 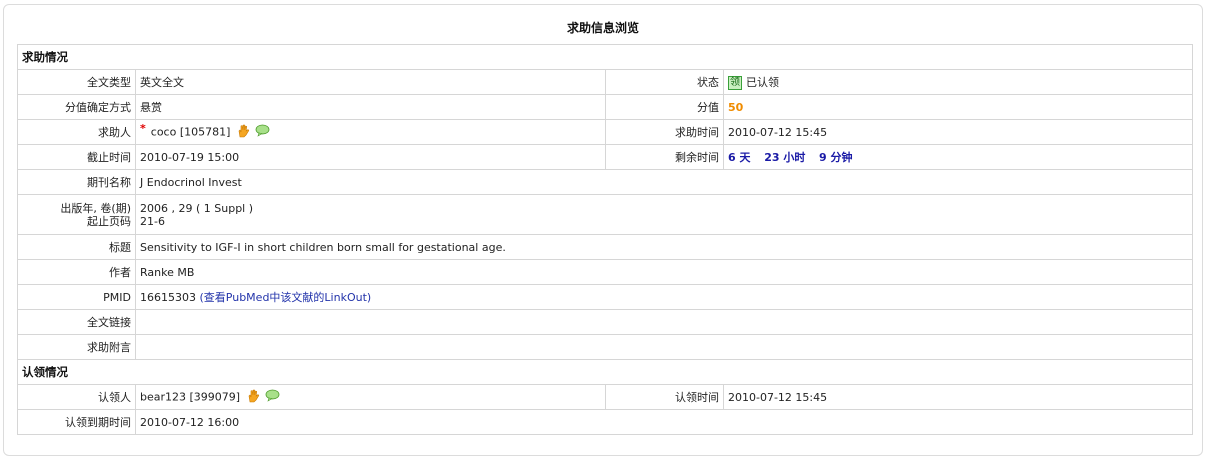 What do you see at coordinates (735, 83) in the screenshot?
I see `claimed-badge: 领` at bounding box center [735, 83].